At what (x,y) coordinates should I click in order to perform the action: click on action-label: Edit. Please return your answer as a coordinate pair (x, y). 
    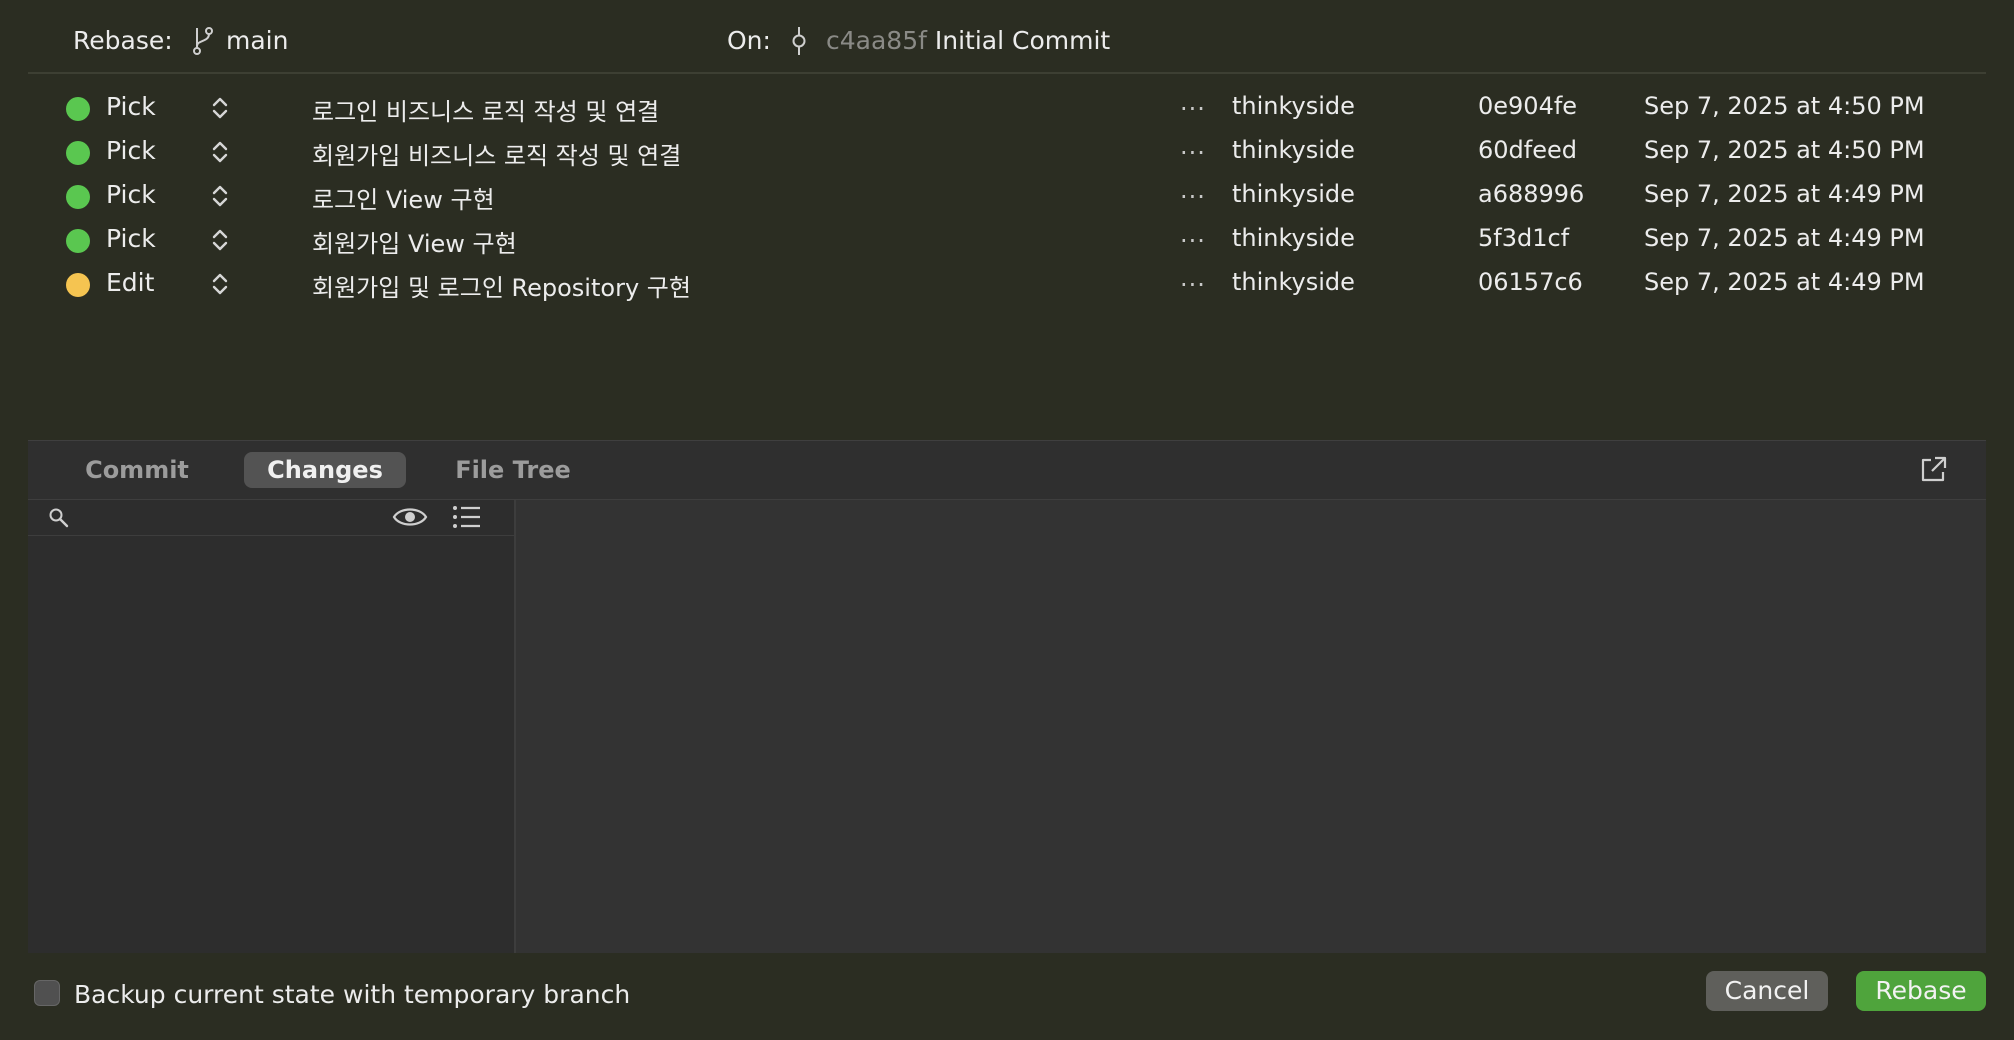
    Looking at the image, I should click on (130, 282).